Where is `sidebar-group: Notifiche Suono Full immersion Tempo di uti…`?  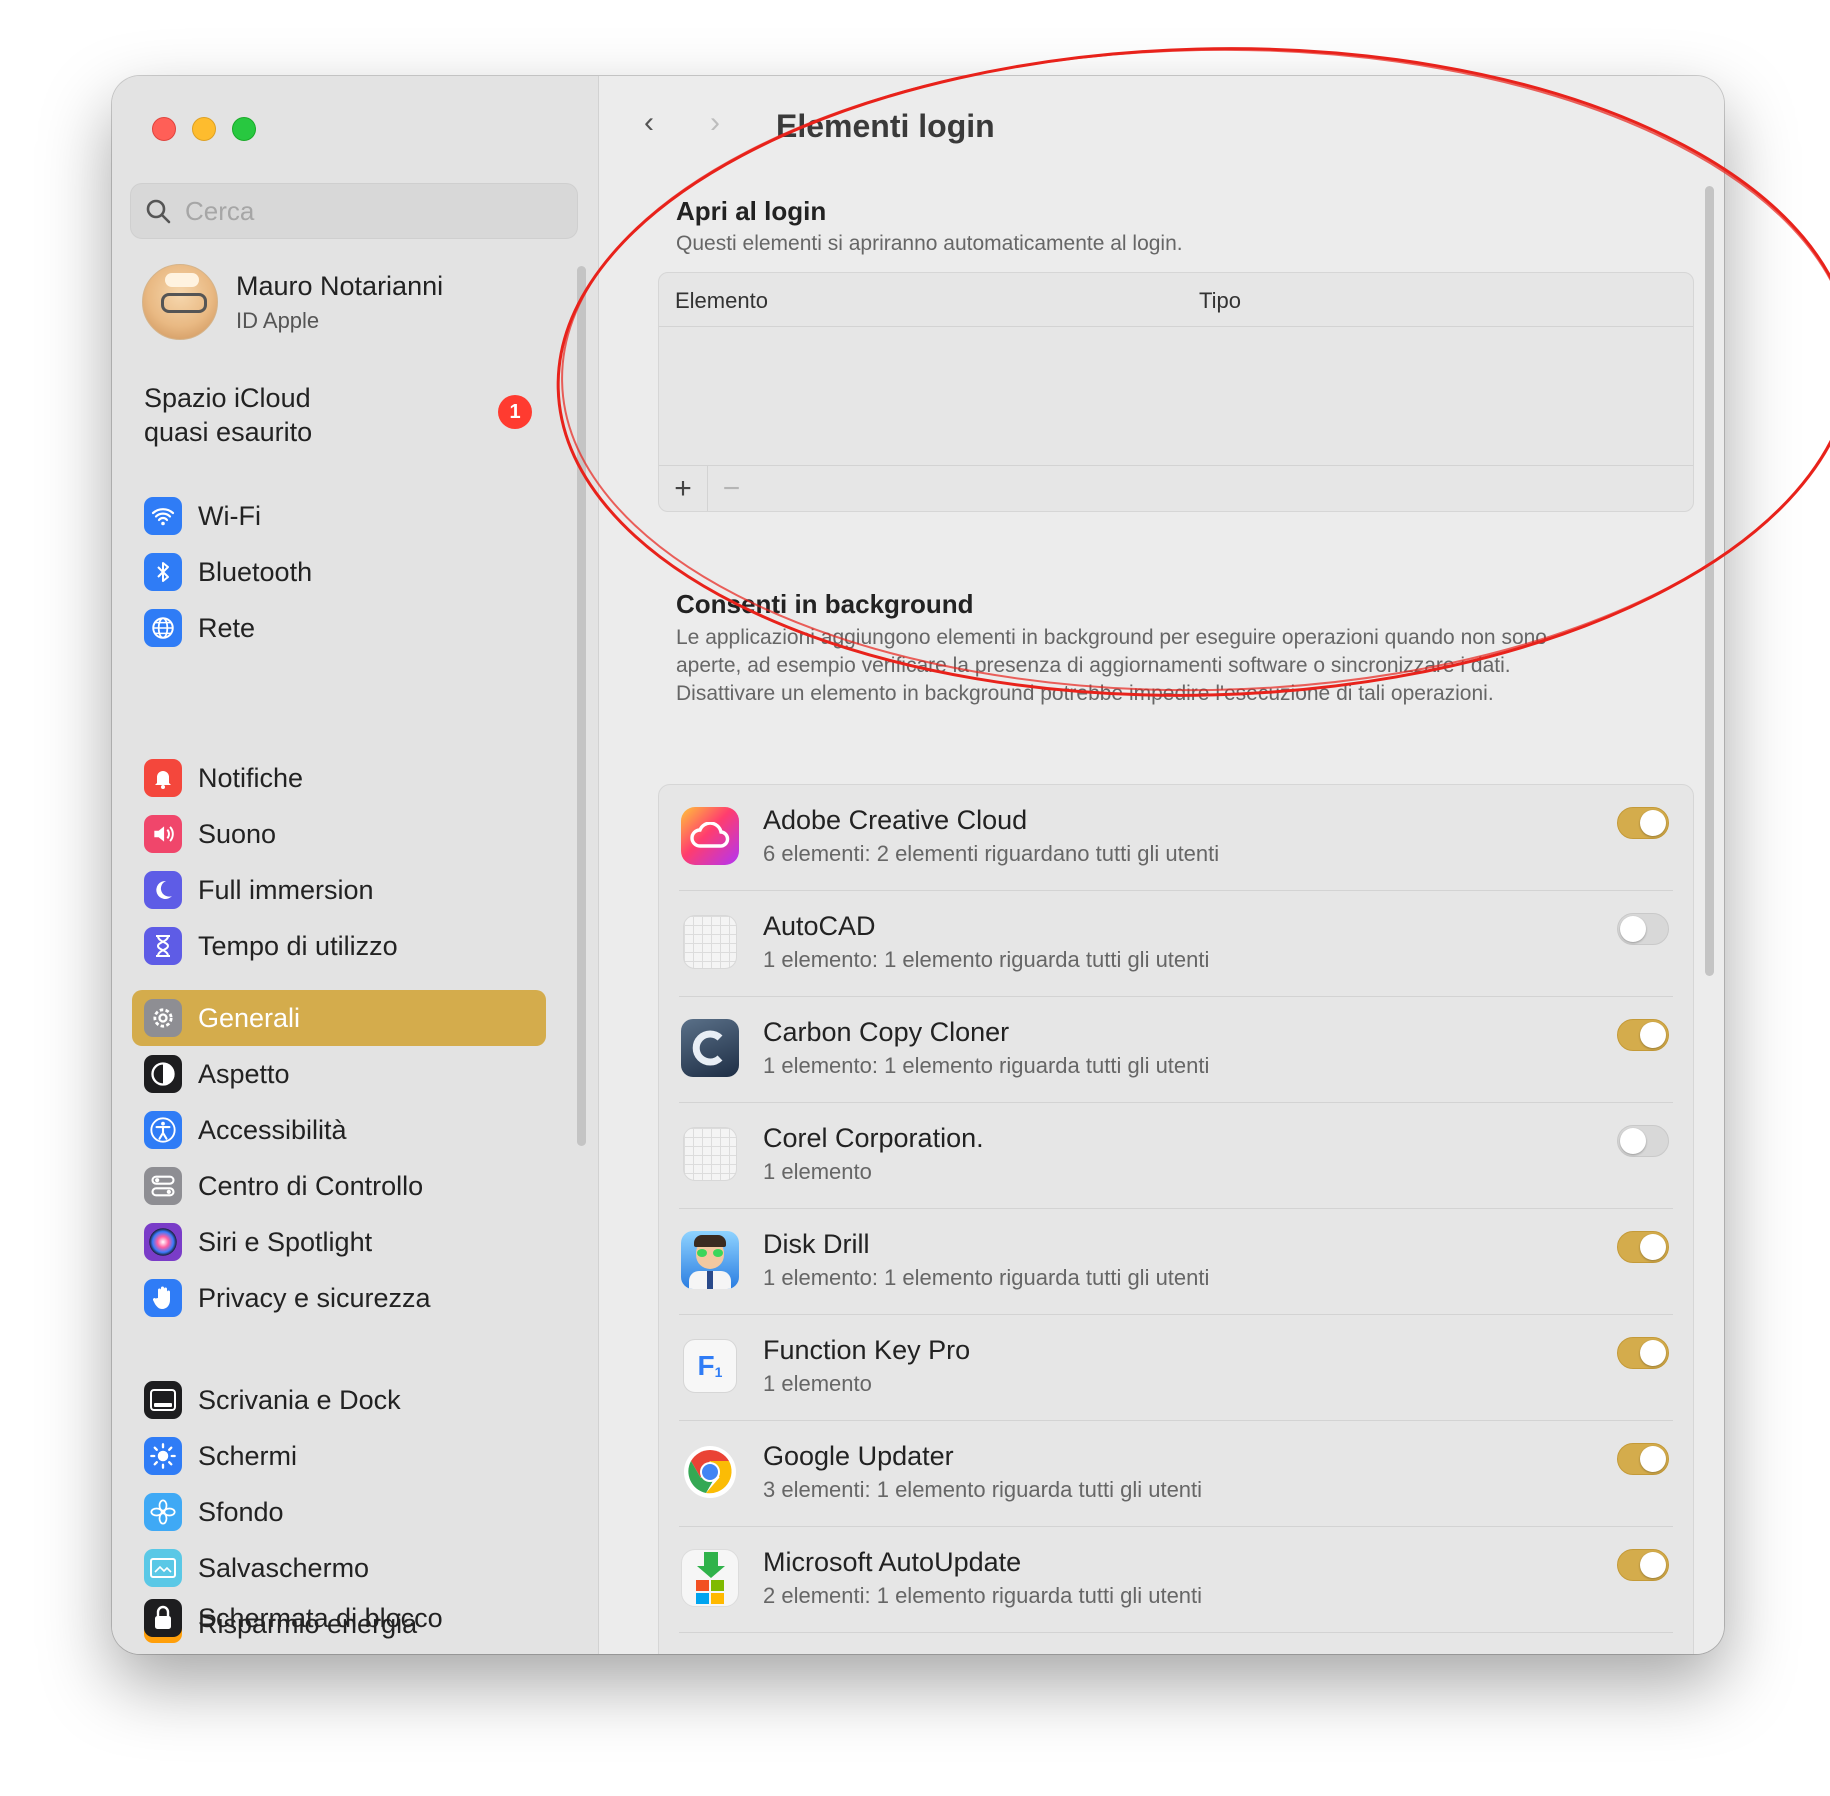
sidebar-group: Notifiche Suono Full immersion Tempo di uti… is located at coordinates (339, 862).